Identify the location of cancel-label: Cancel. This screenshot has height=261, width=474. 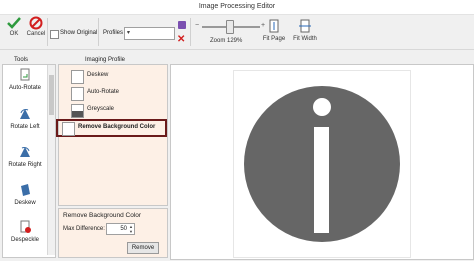
(36, 34).